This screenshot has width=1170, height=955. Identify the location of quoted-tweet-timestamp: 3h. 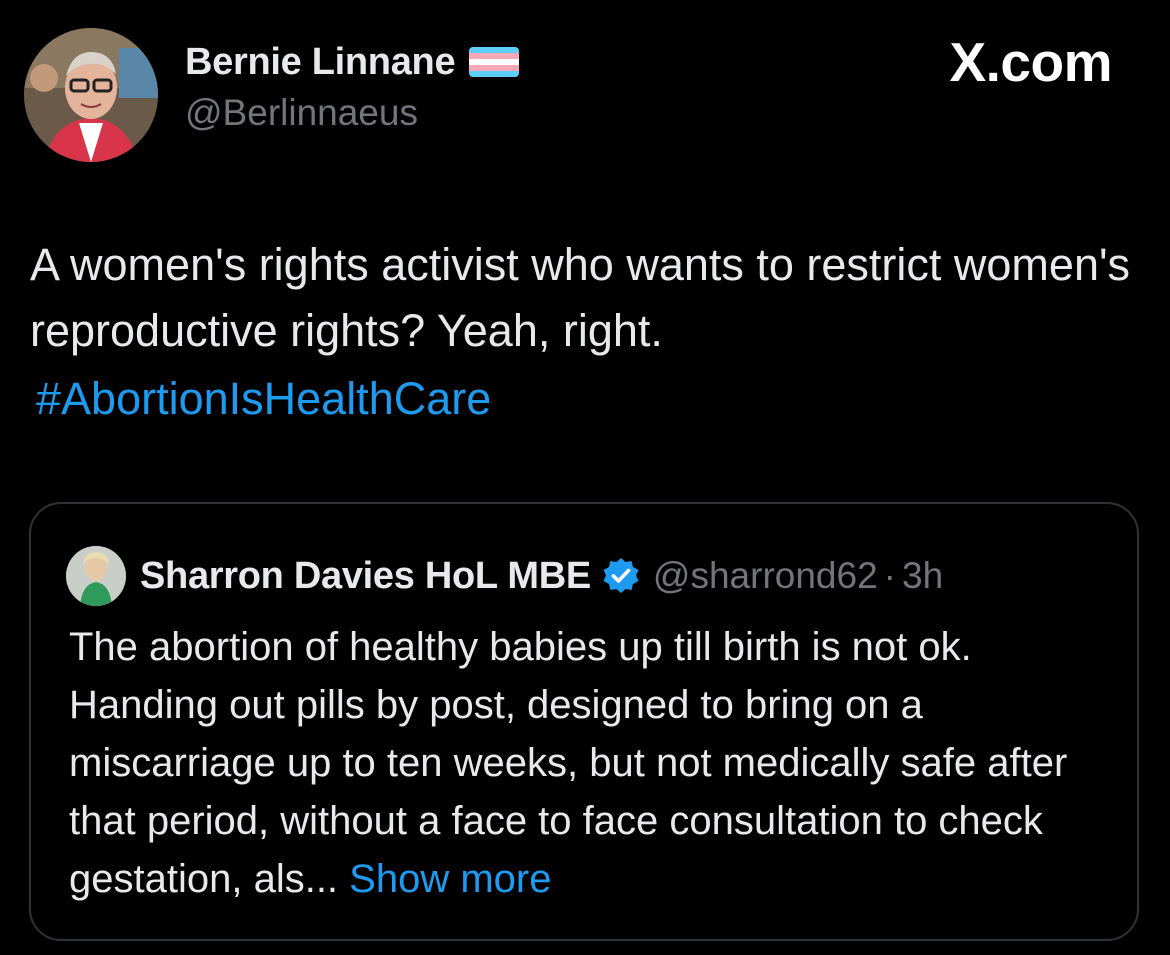
(922, 576).